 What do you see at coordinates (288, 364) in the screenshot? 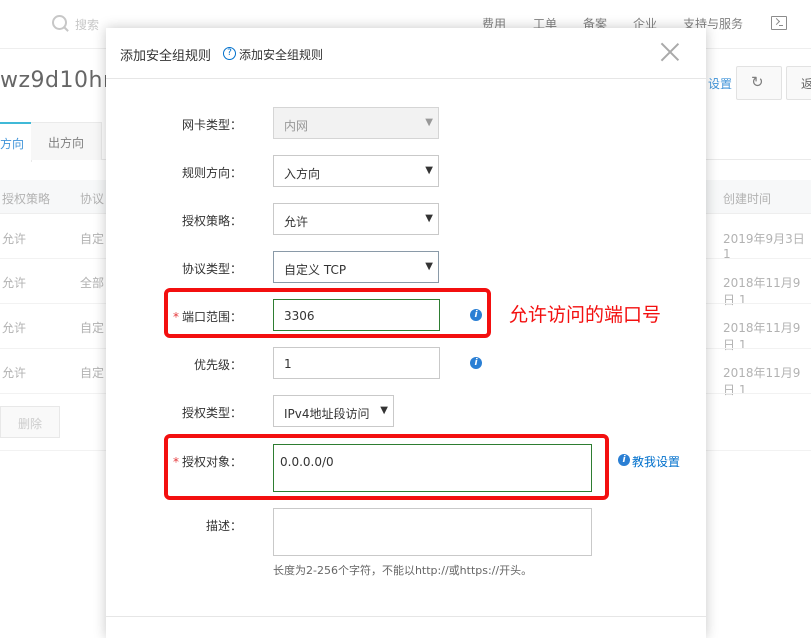
I see `priority-value: 1` at bounding box center [288, 364].